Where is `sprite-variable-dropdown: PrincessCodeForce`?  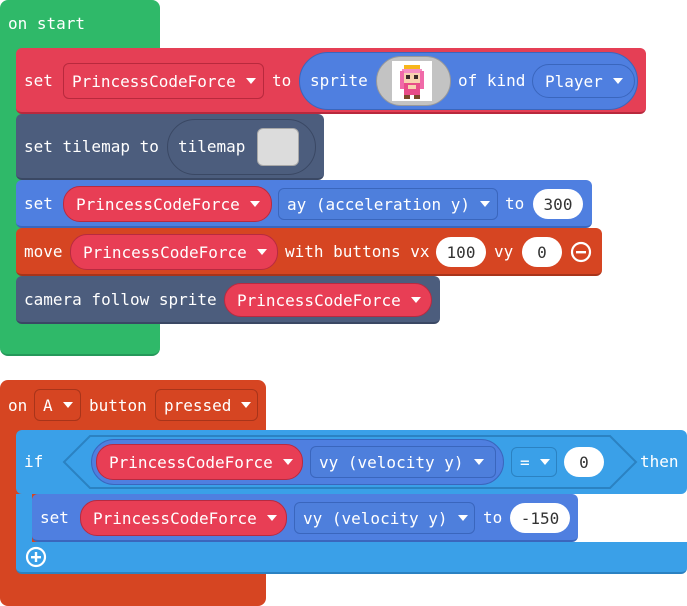 sprite-variable-dropdown: PrincessCodeForce is located at coordinates (163, 81).